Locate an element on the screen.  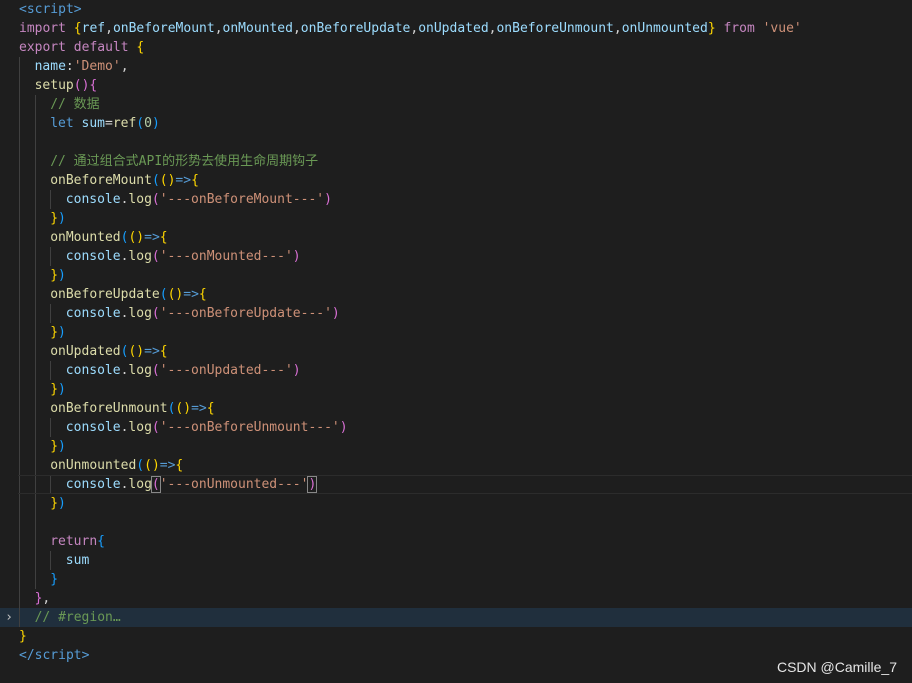
code-line: let sum=ref(0) is located at coordinates (456, 123).